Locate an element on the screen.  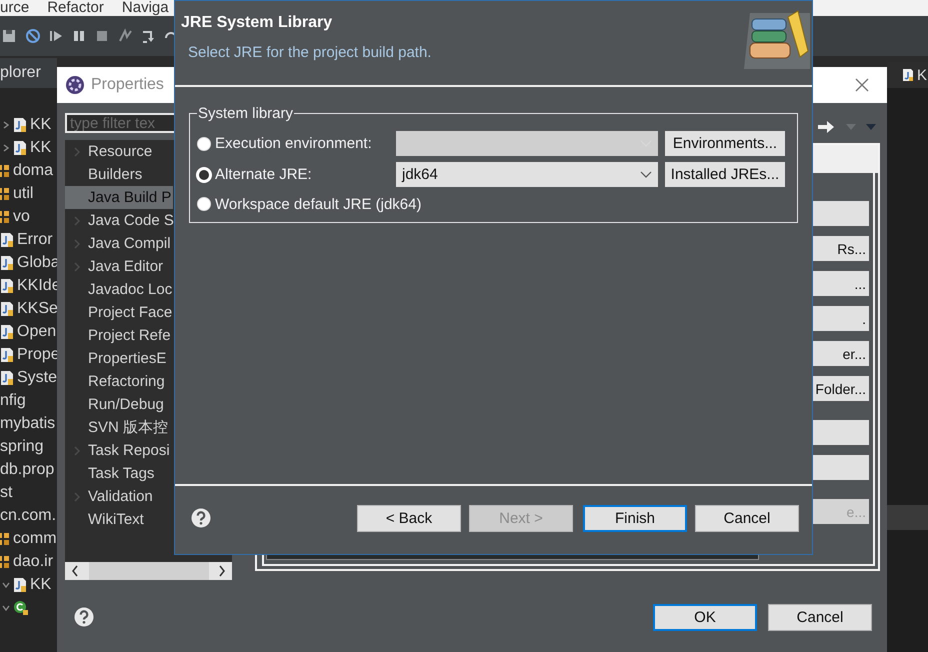
current-line-highlight is located at coordinates (907, 517).